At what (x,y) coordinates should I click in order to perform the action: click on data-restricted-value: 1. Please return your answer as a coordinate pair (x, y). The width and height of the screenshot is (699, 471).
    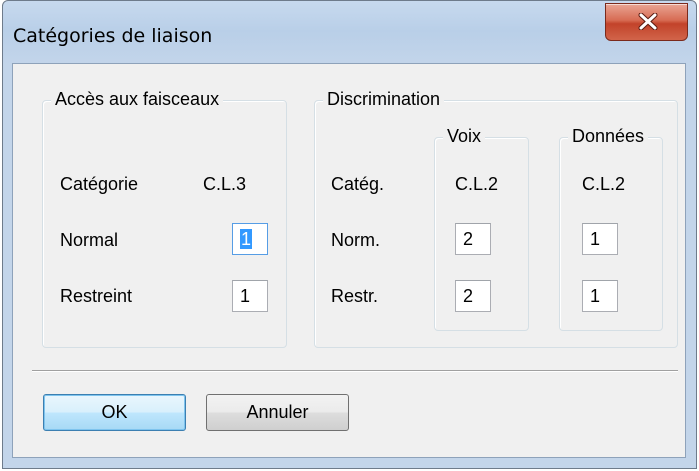
    Looking at the image, I should click on (595, 296).